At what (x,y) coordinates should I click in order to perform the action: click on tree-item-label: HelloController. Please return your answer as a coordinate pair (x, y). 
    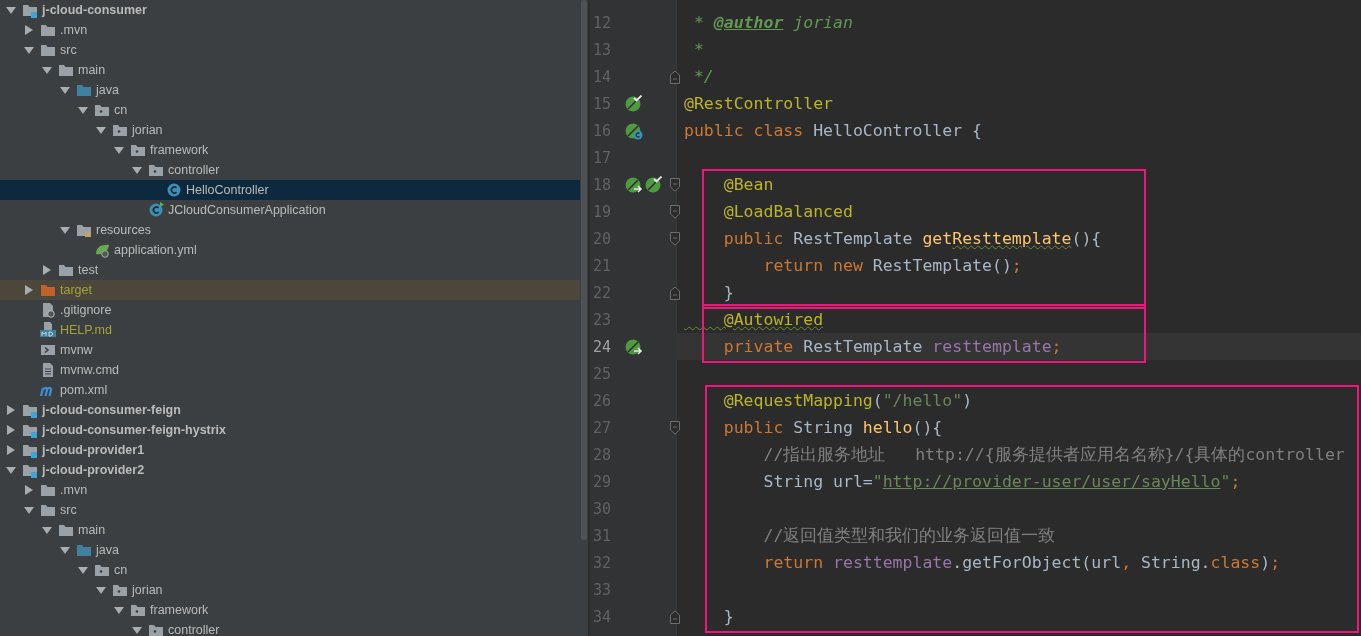
    Looking at the image, I should click on (227, 190).